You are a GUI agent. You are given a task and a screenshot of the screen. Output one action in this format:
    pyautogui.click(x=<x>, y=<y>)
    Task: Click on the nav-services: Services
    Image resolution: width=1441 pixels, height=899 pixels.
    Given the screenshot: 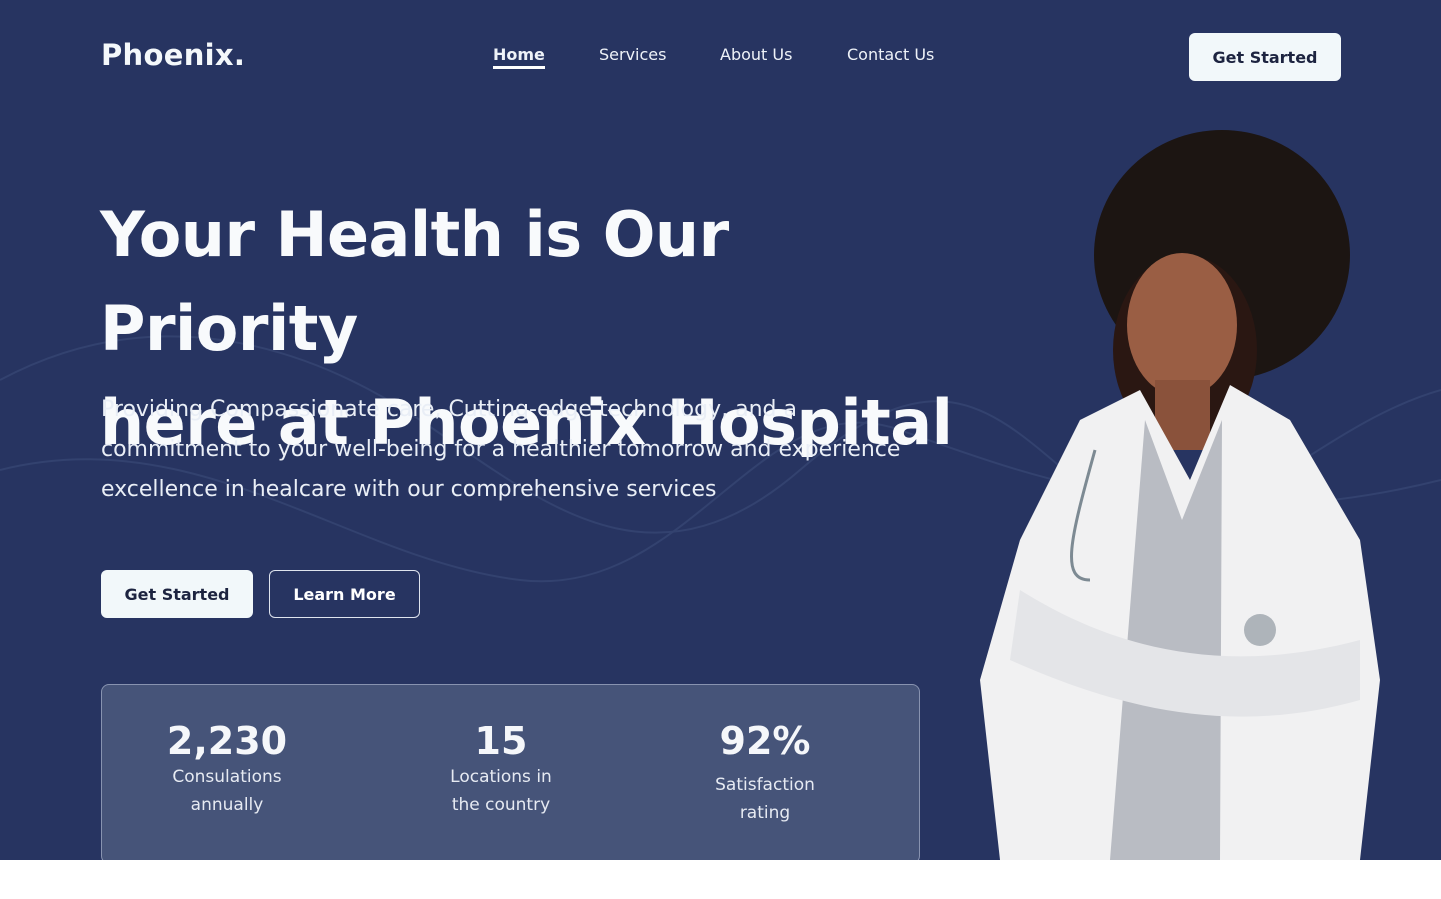 What is the action you would take?
    pyautogui.click(x=632, y=54)
    